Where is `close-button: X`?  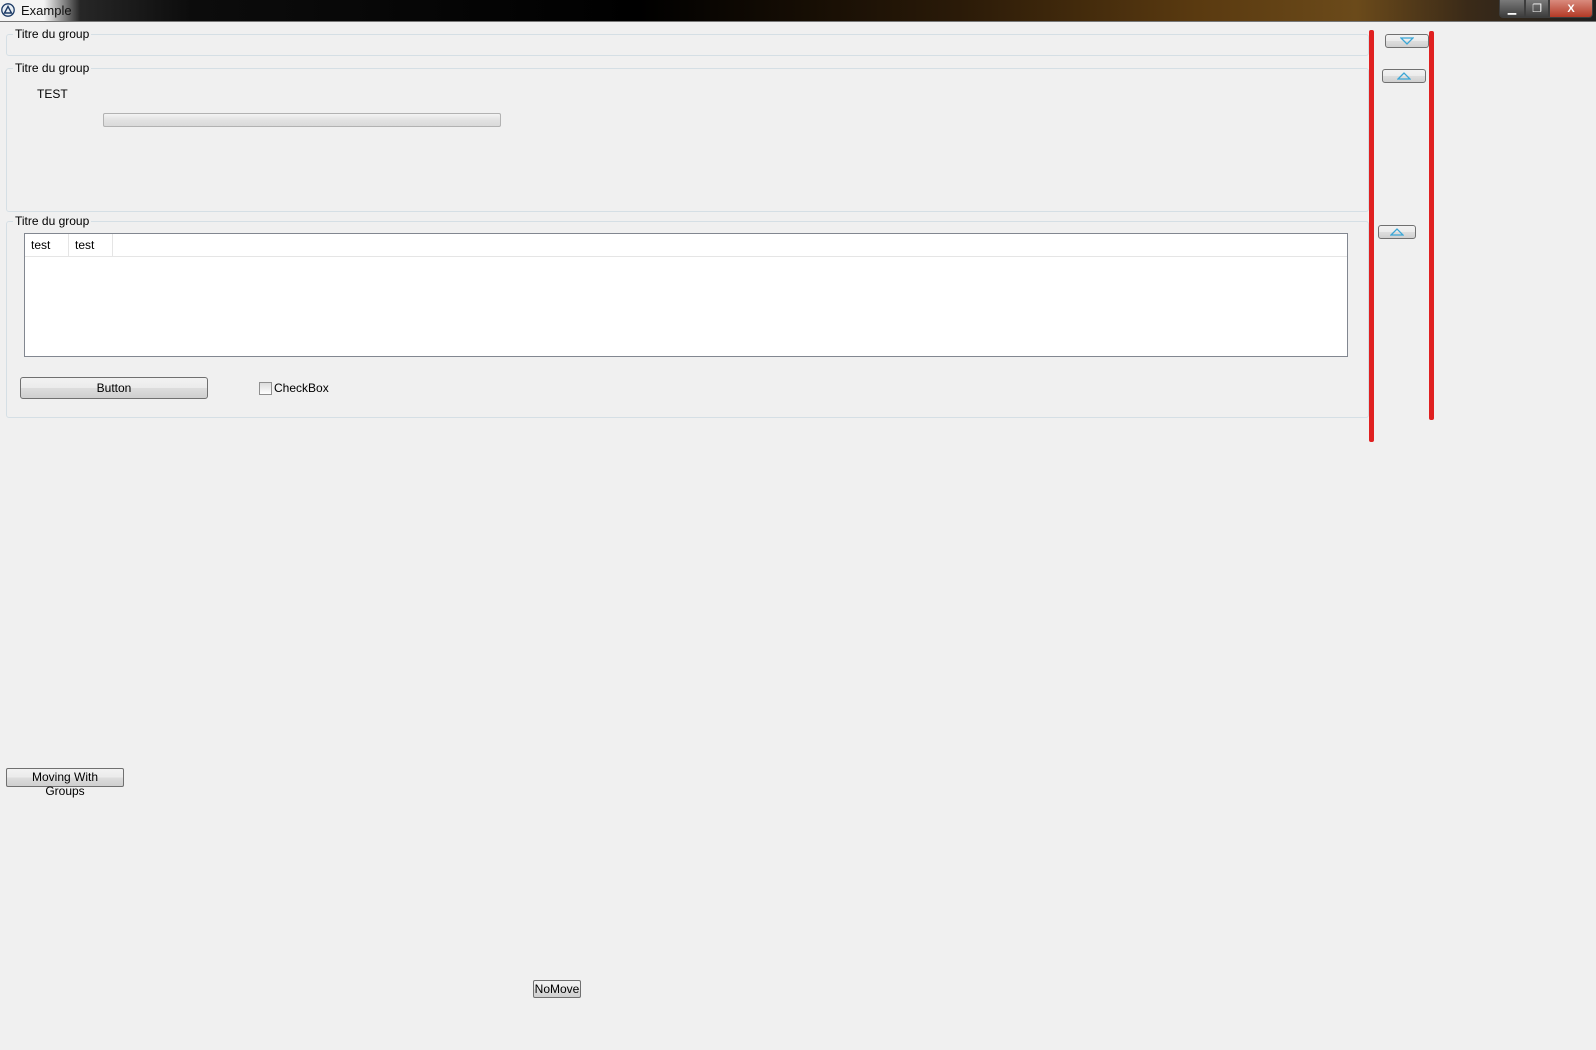
close-button: X is located at coordinates (1571, 9).